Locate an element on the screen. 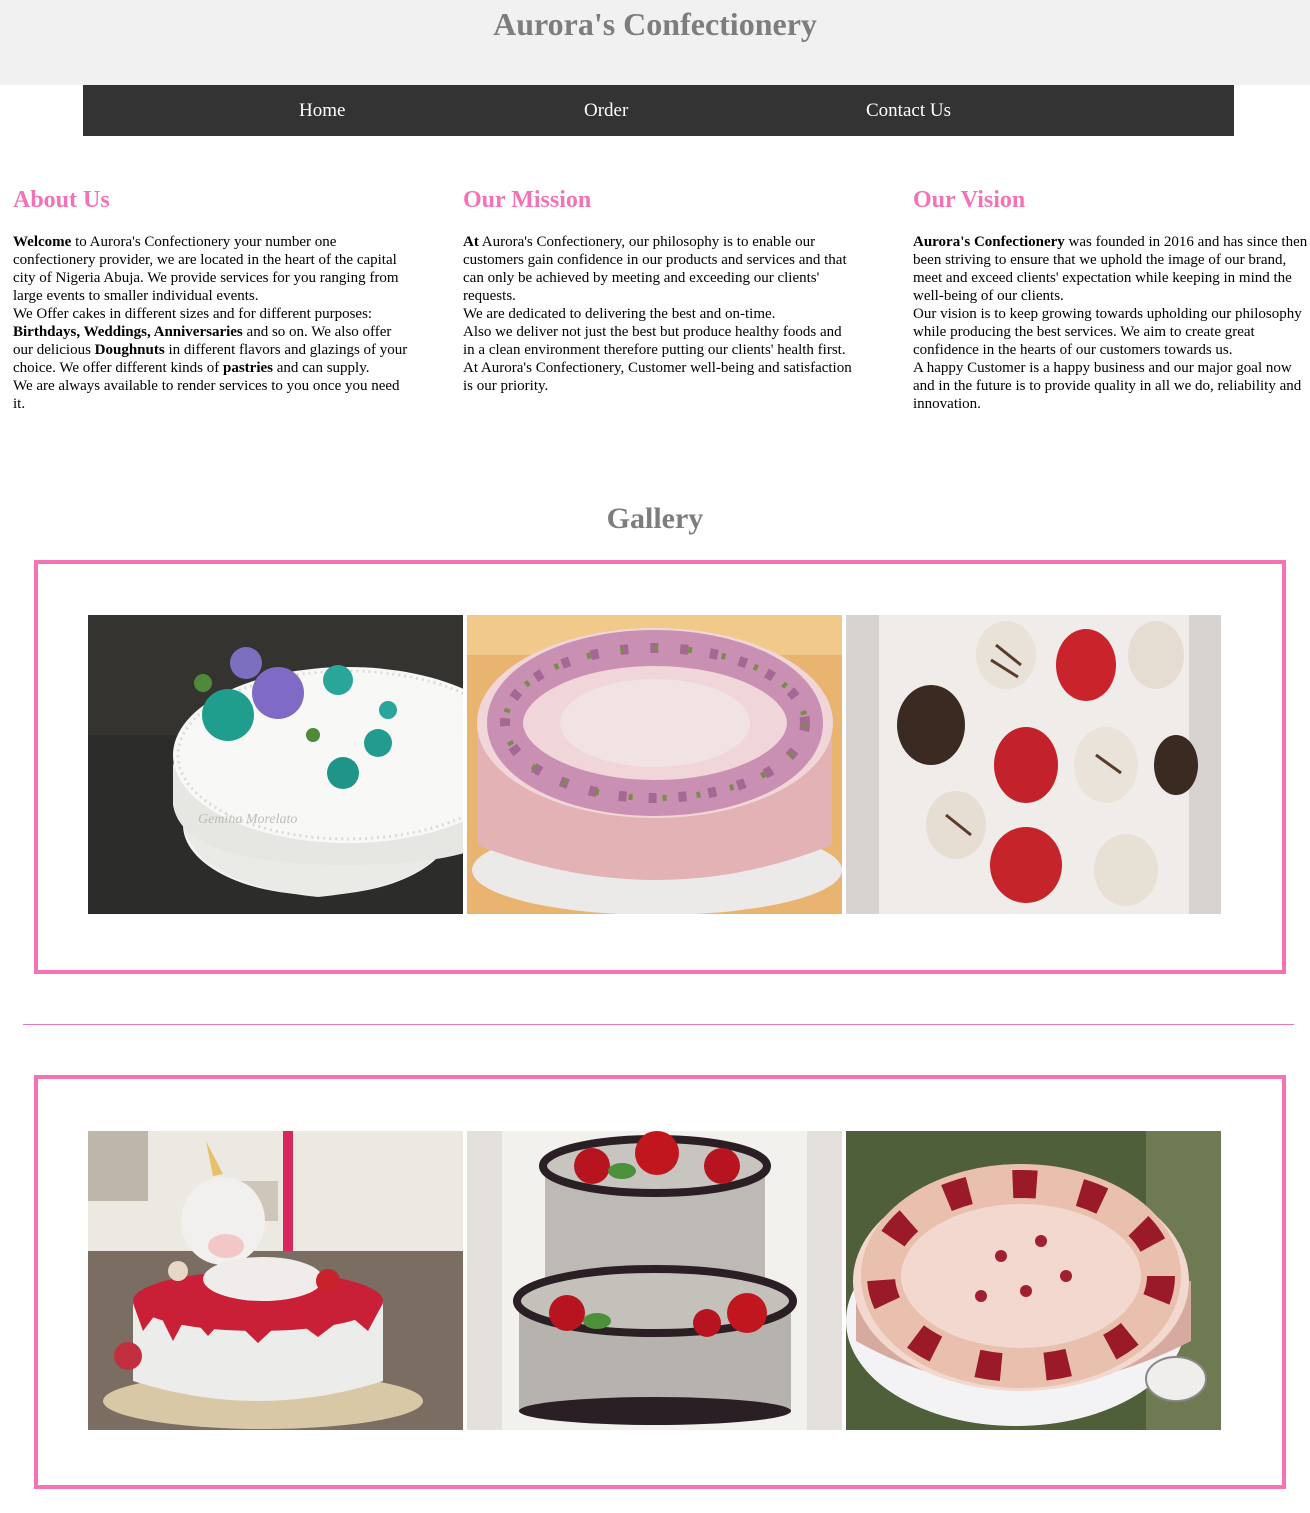 The image size is (1310, 1513). gallery-image-red-cream-rose-cake is located at coordinates (1033, 1280).